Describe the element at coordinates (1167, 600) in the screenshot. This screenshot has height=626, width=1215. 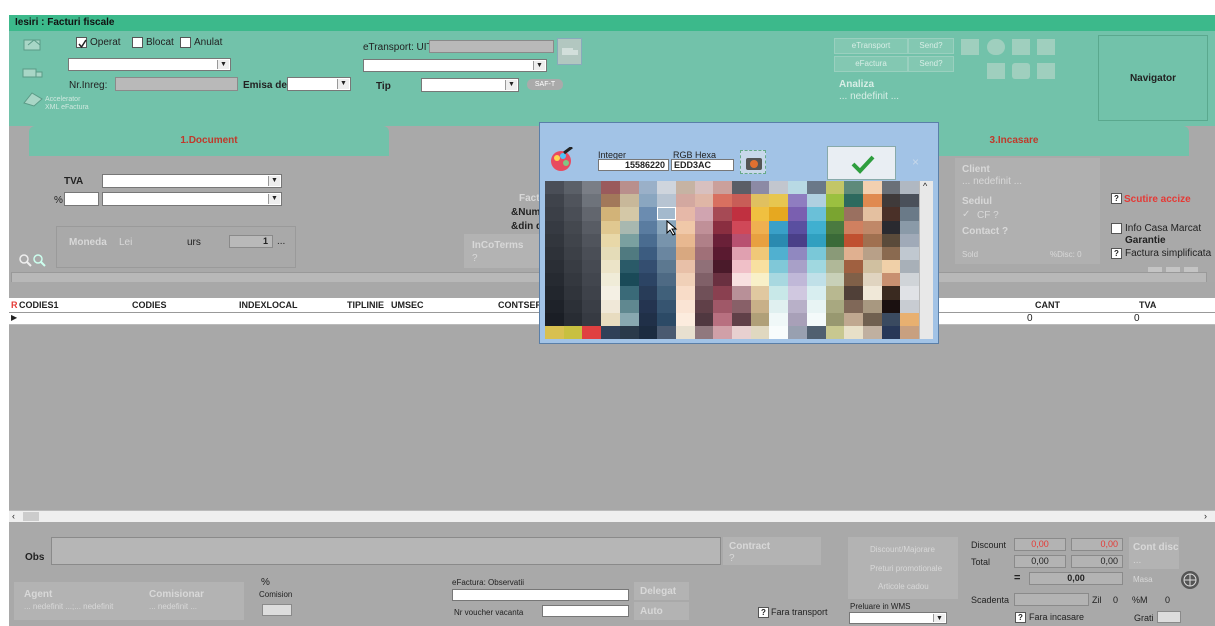
I see `pm-value: 0` at that location.